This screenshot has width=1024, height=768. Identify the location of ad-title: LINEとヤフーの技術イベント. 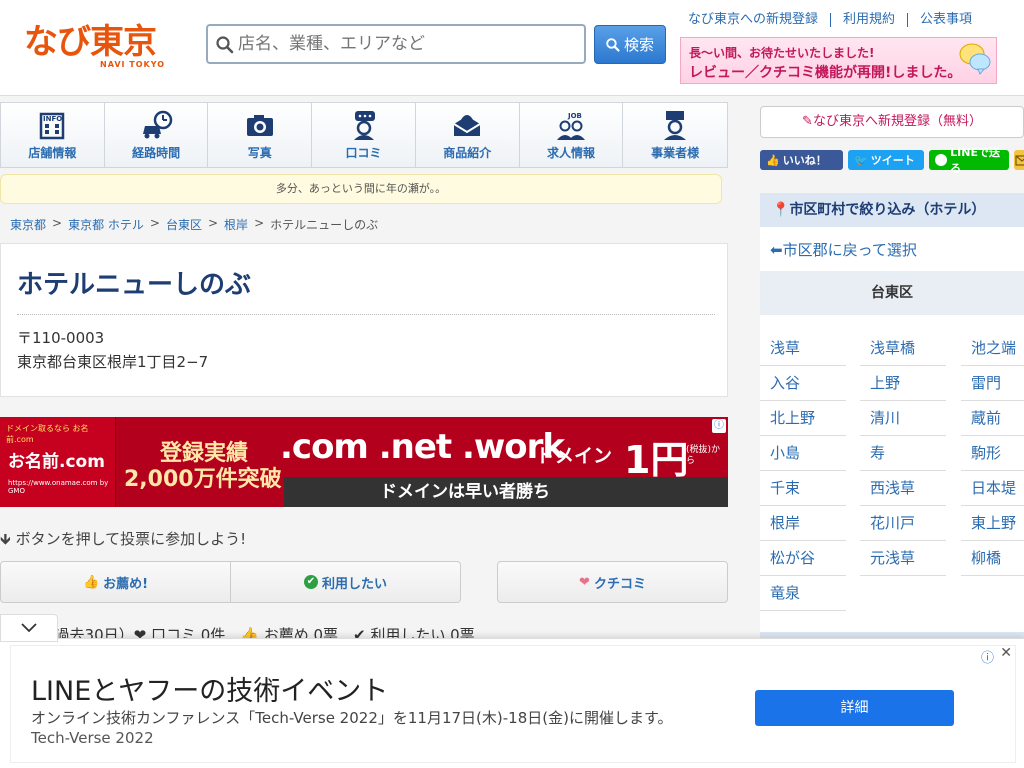
(209, 688).